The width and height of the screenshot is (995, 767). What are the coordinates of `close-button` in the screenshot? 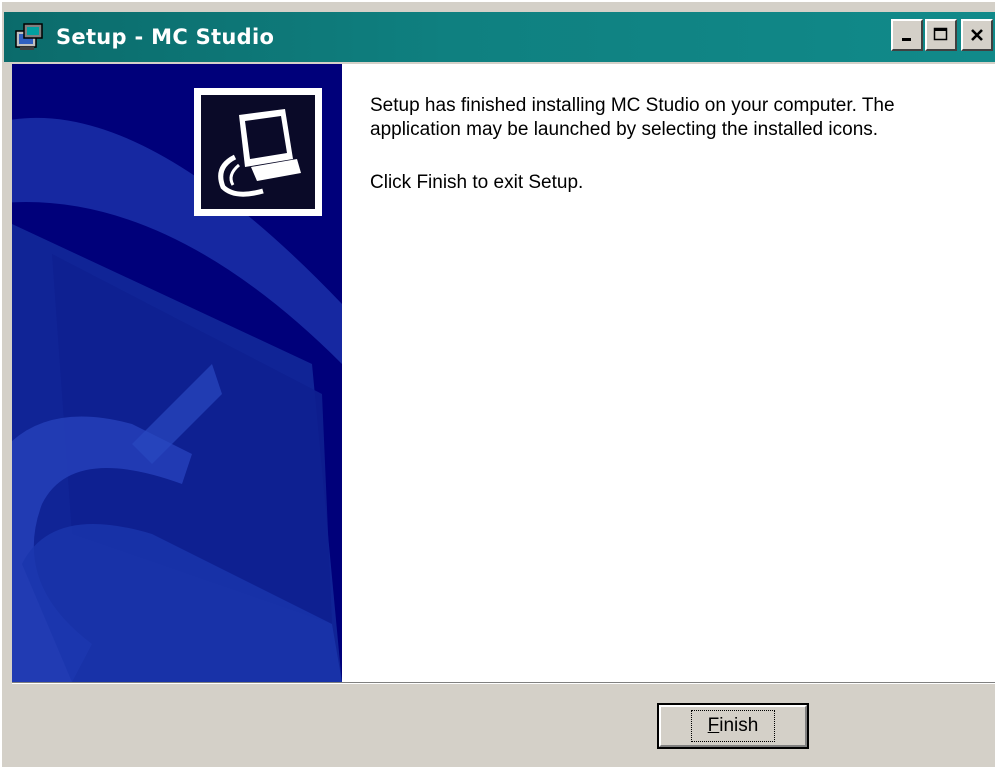 It's located at (977, 35).